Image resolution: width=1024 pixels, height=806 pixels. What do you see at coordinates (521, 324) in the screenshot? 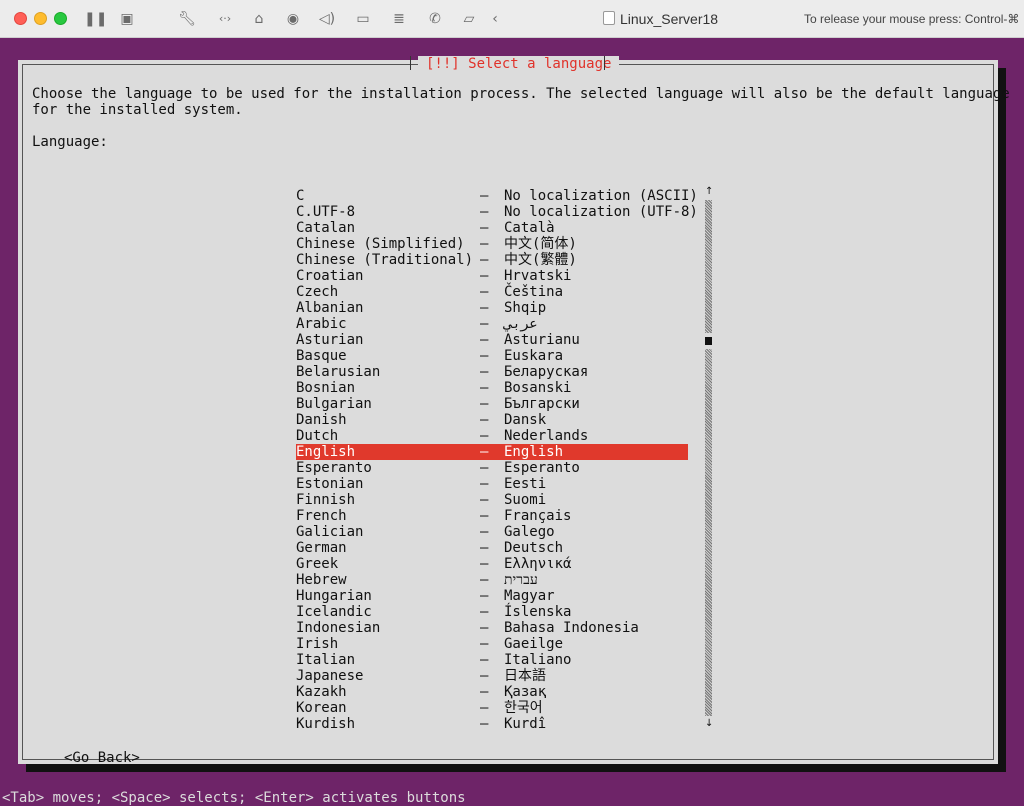
I see `language-native-name: عربي` at bounding box center [521, 324].